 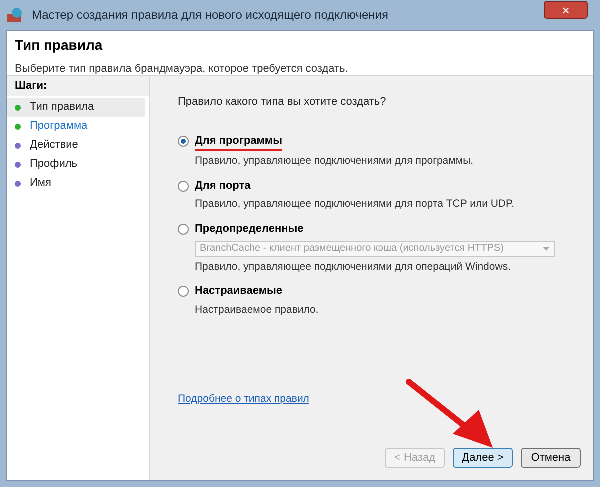 What do you see at coordinates (546, 248) in the screenshot?
I see `dropdown-caret-icon` at bounding box center [546, 248].